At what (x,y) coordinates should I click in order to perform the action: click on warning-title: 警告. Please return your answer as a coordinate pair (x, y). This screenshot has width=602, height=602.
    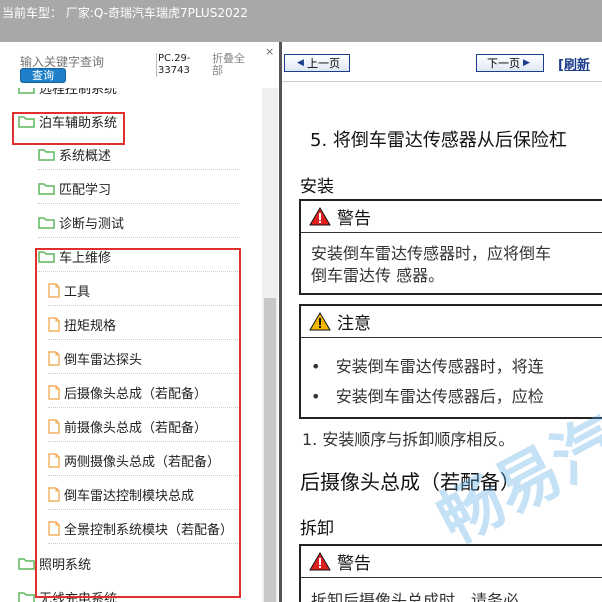
    Looking at the image, I should click on (354, 219).